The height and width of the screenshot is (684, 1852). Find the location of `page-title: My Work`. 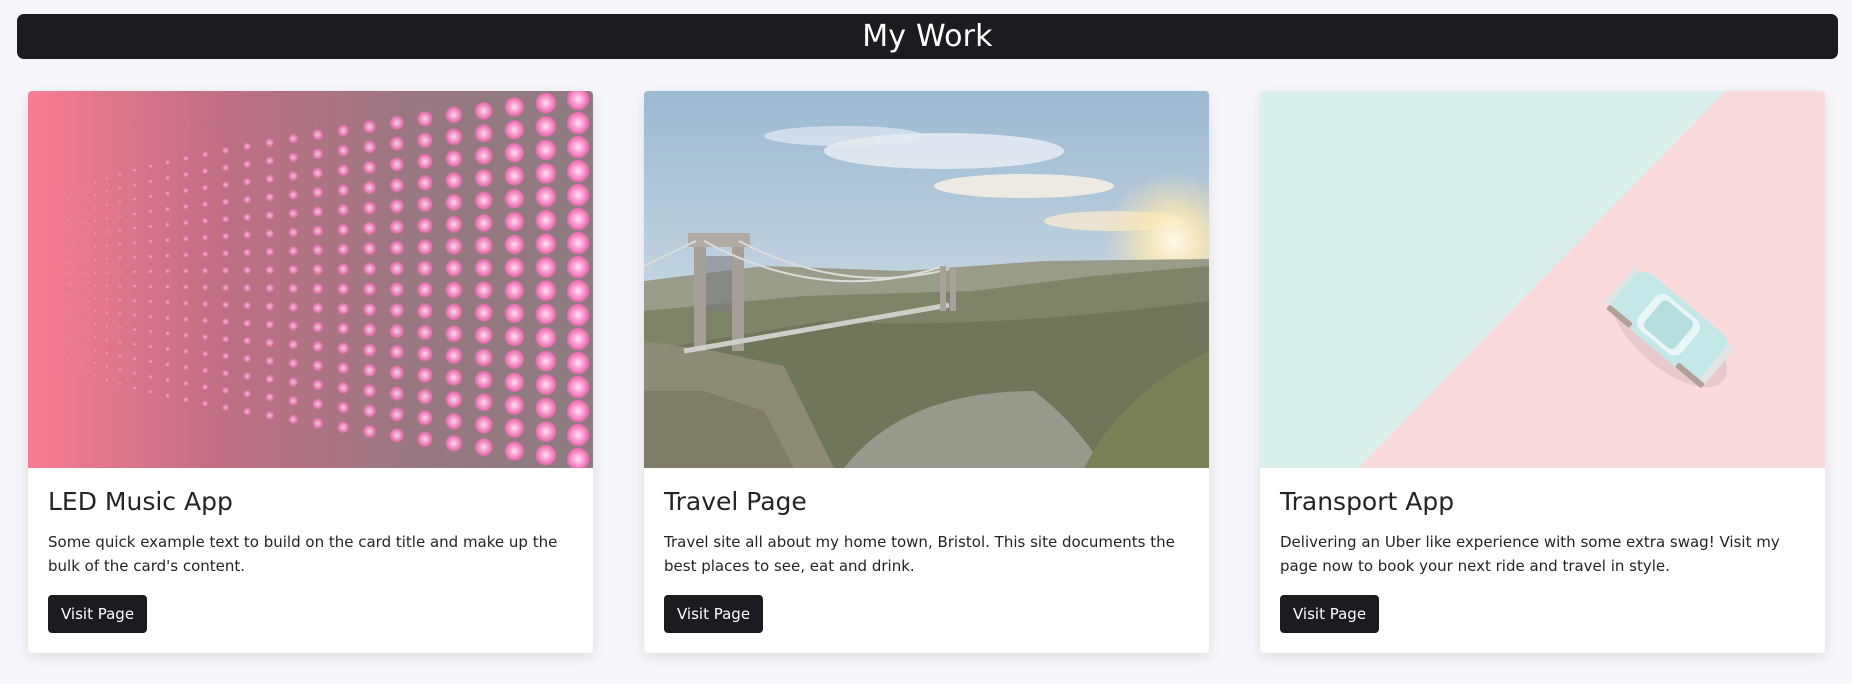

page-title: My Work is located at coordinates (927, 36).